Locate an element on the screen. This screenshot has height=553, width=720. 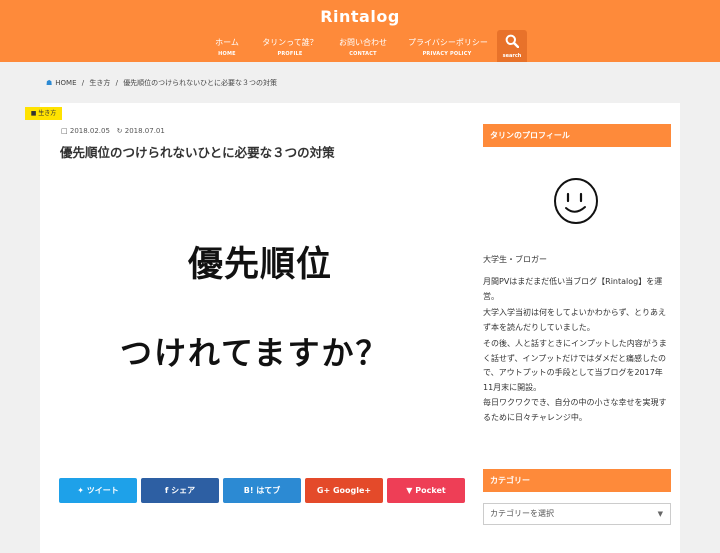
profile-bio-line: 大学入学当初は何をしてよいかわからず、とりあえず本を読んだりしていました。 is located at coordinates (575, 320).